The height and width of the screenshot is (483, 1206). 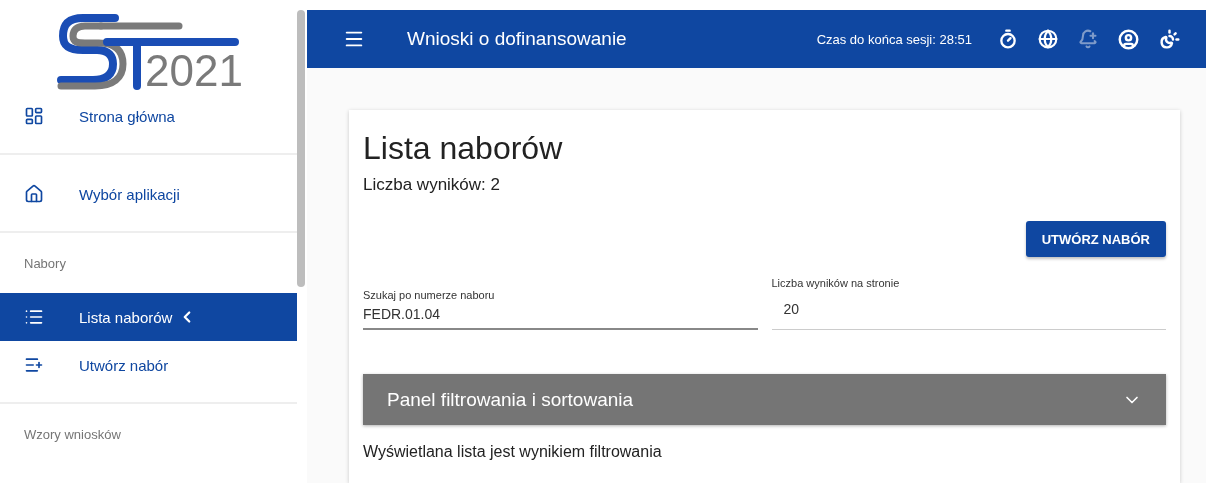 I want to click on search-input: FEDR.01.04, so click(x=560, y=314).